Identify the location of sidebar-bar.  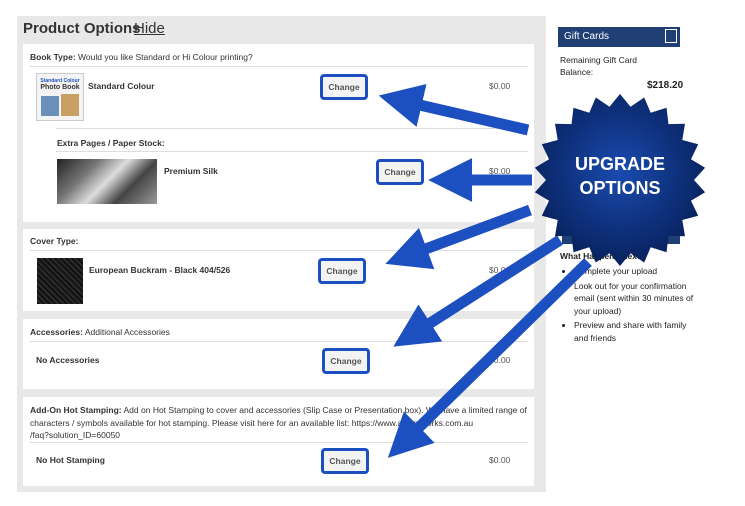
(621, 238).